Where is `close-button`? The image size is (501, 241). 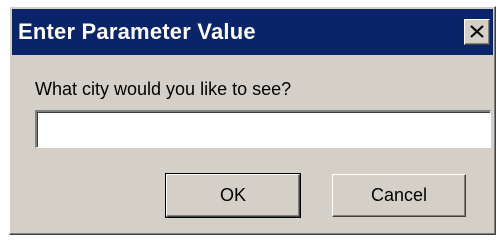 close-button is located at coordinates (477, 32).